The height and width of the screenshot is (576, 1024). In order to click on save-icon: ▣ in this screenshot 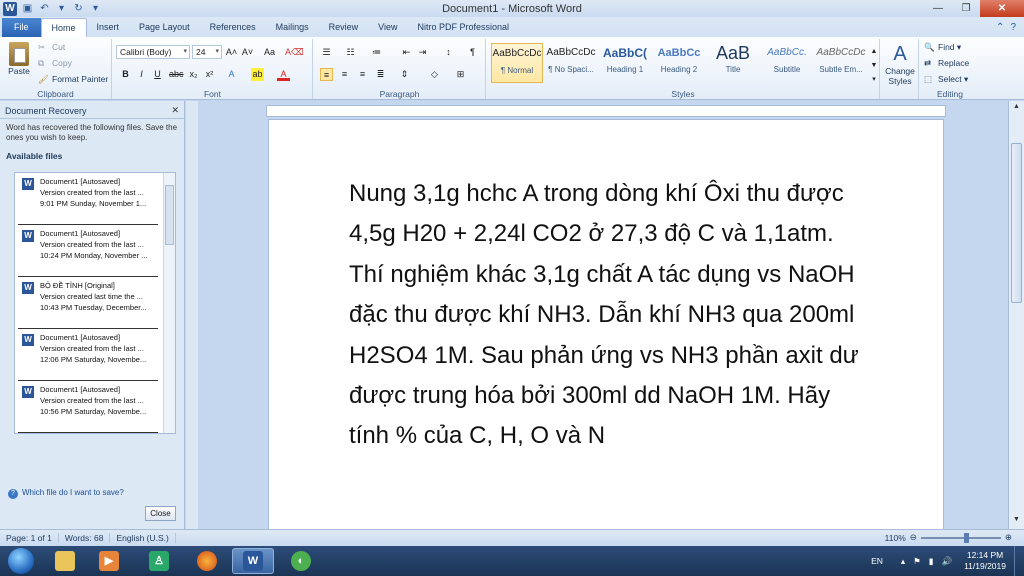, I will do `click(27, 8)`.